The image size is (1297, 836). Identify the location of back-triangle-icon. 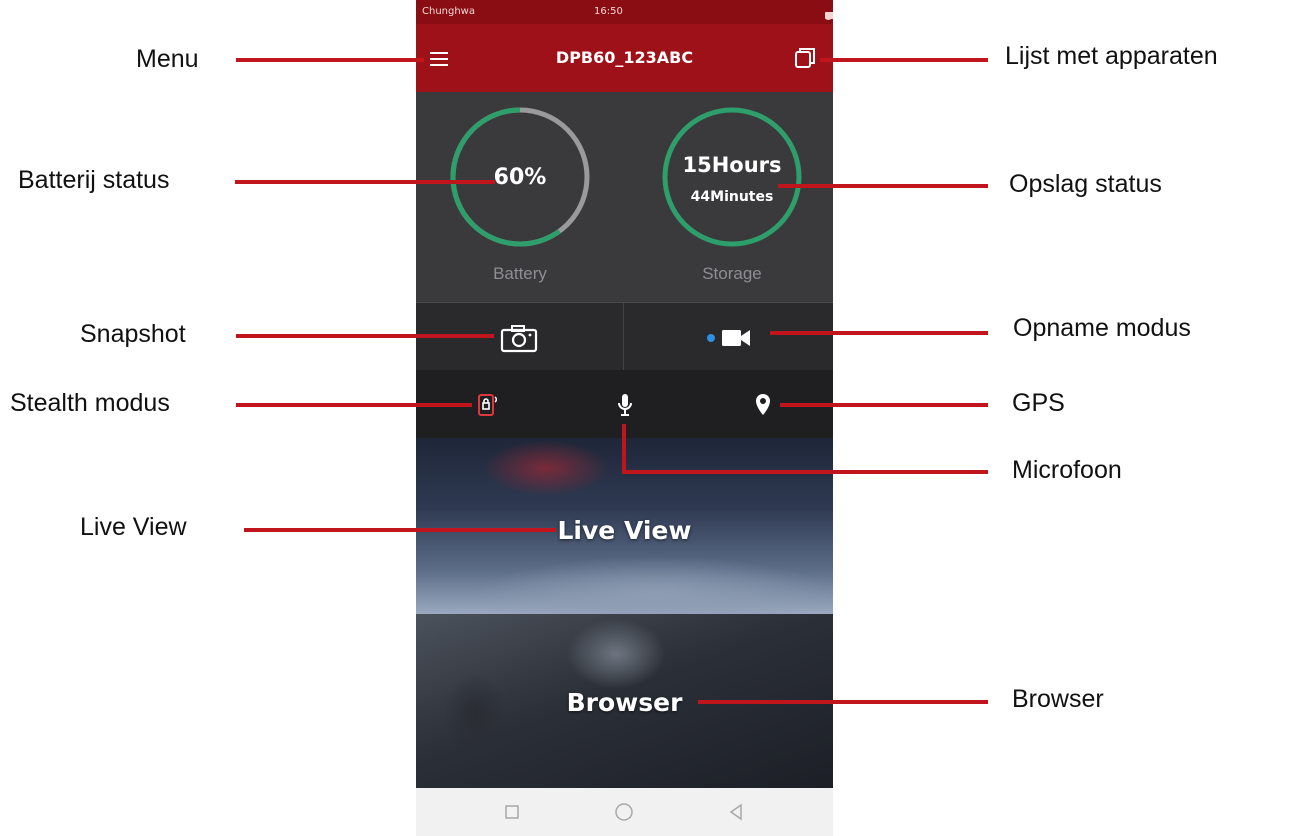
(735, 812).